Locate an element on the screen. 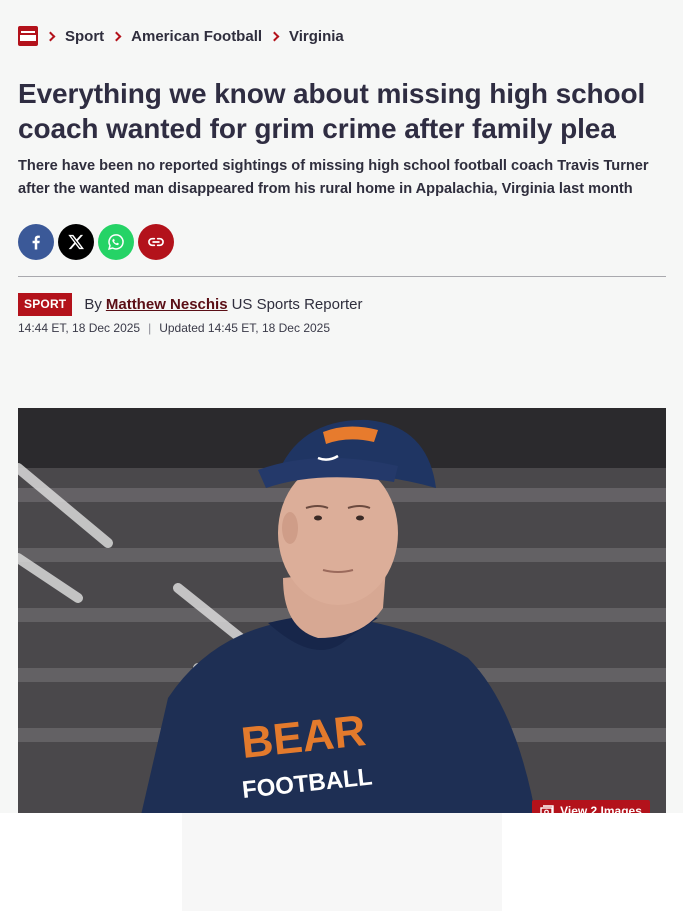 This screenshot has height=911, width=683. category-tag: SPORT is located at coordinates (45, 304).